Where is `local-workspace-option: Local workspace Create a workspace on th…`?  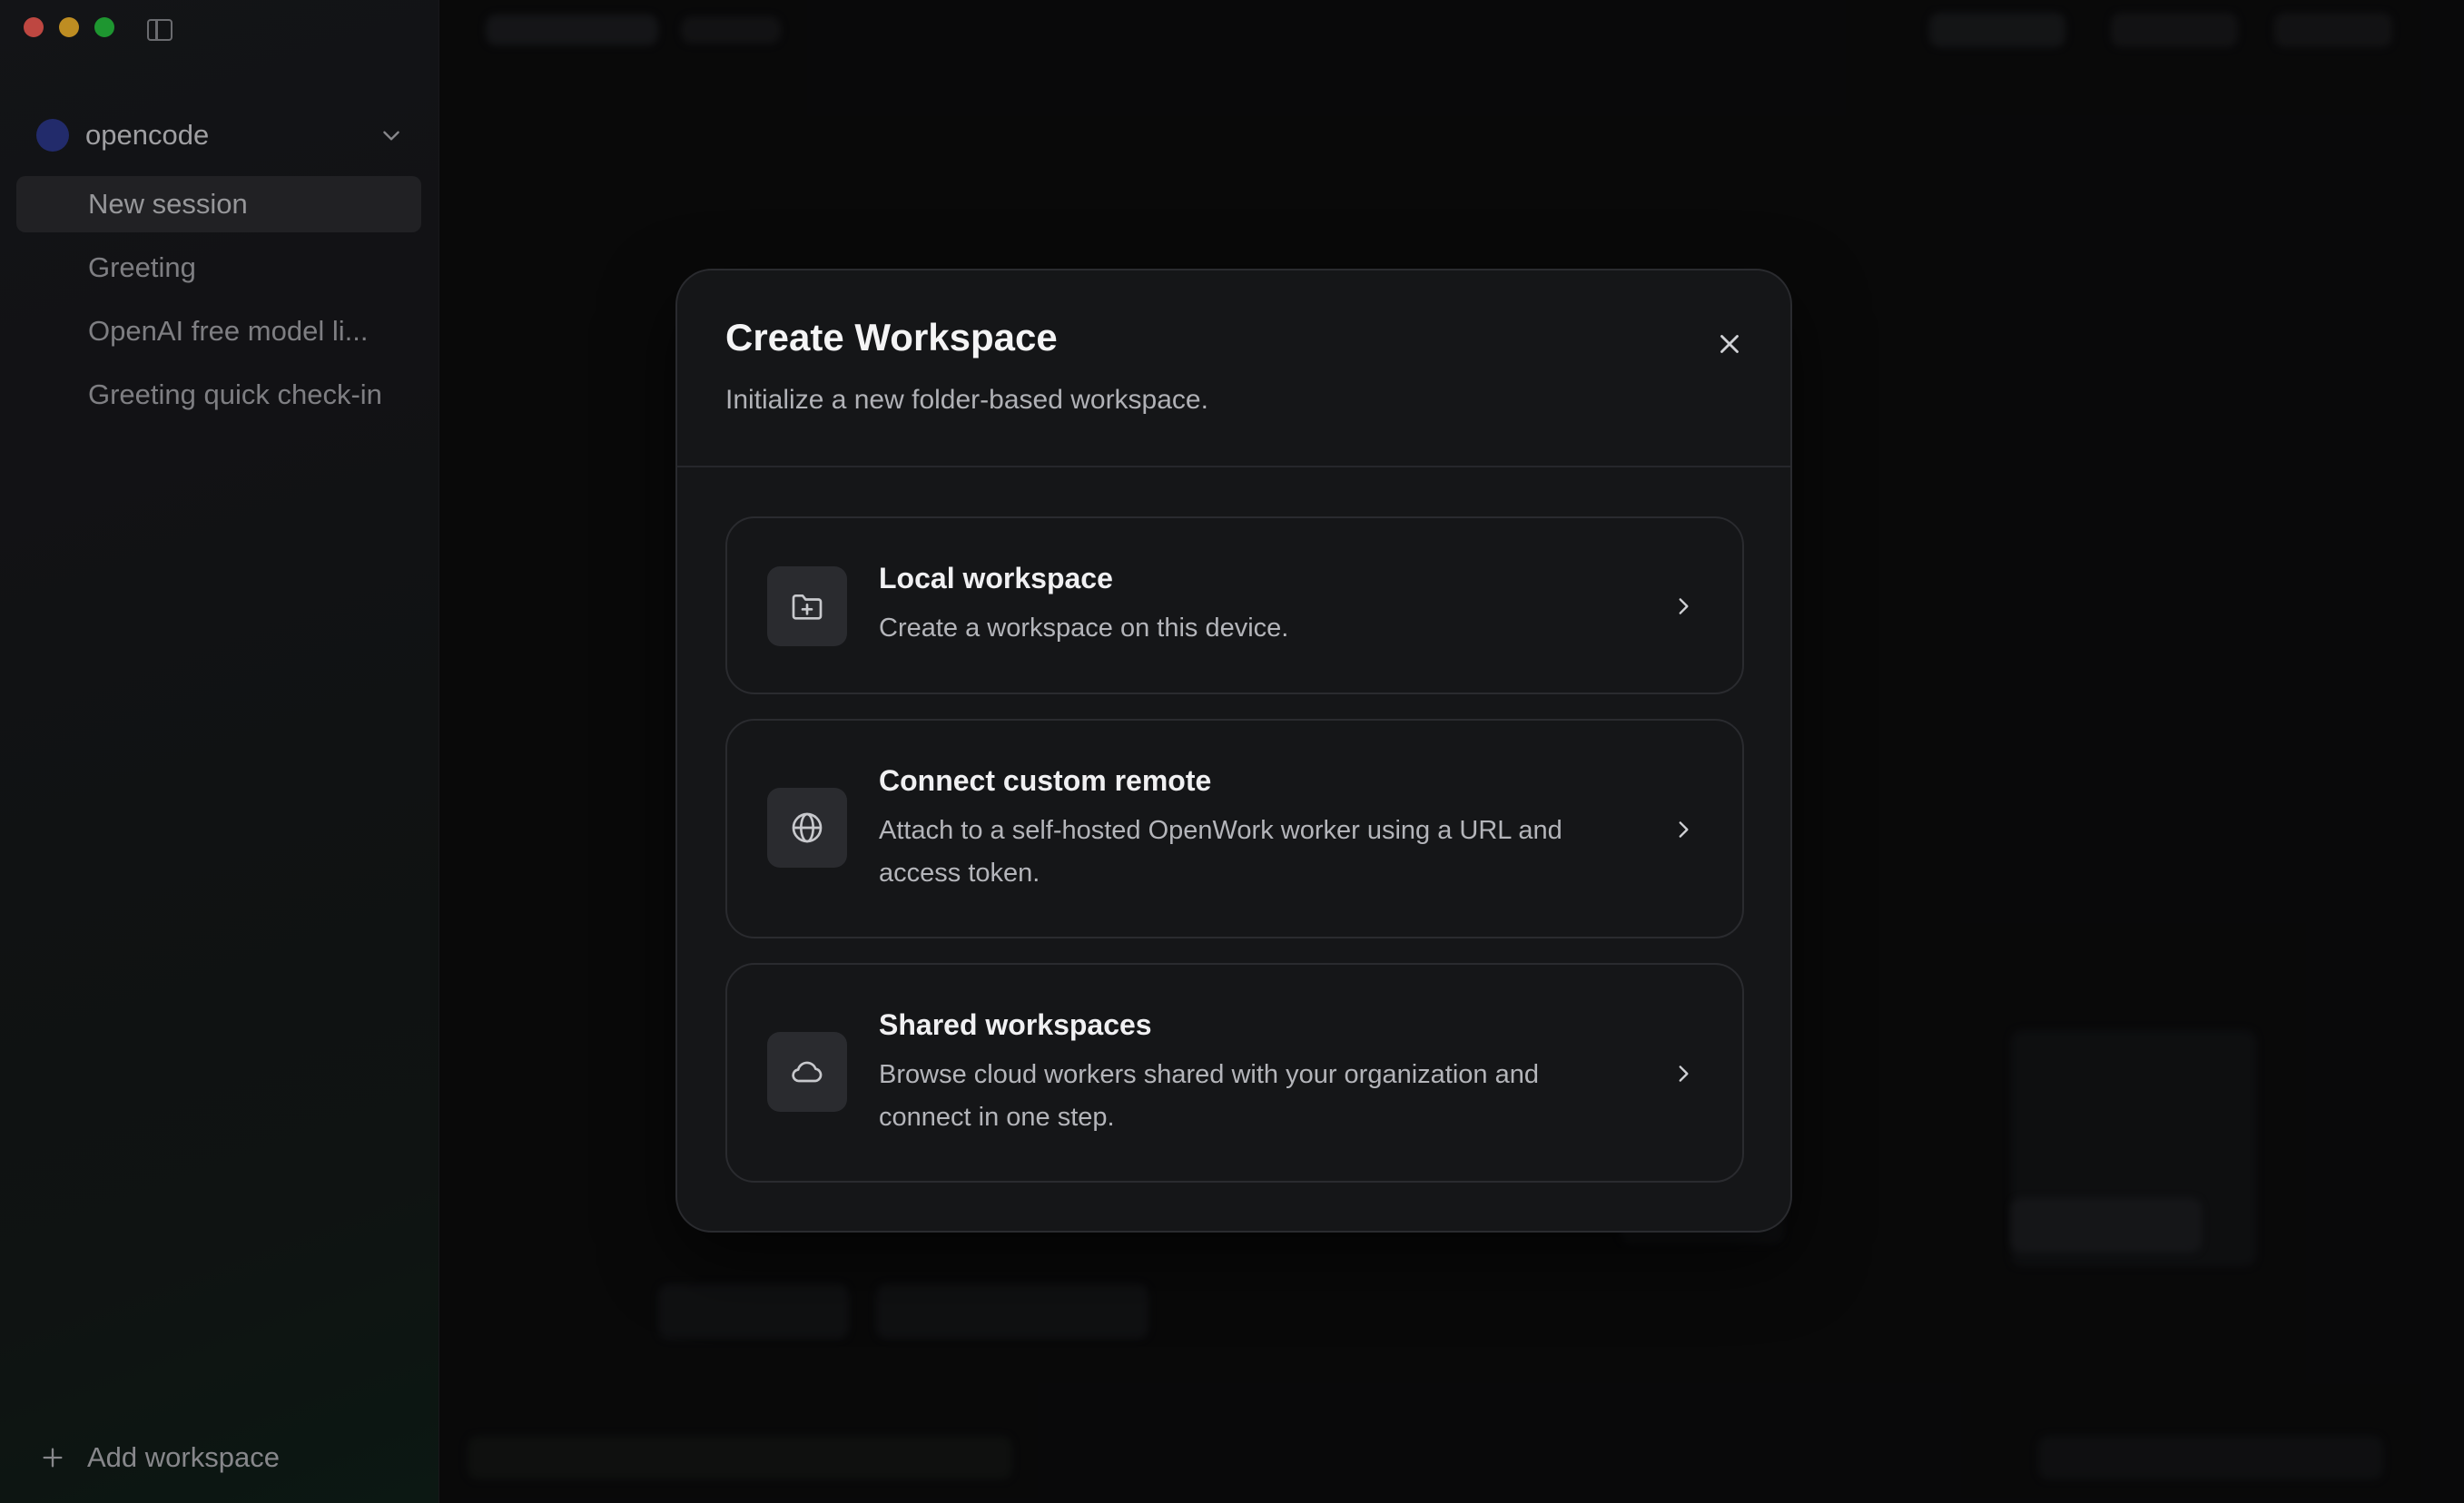
local-workspace-option: Local workspace Create a workspace on th… is located at coordinates (1234, 605).